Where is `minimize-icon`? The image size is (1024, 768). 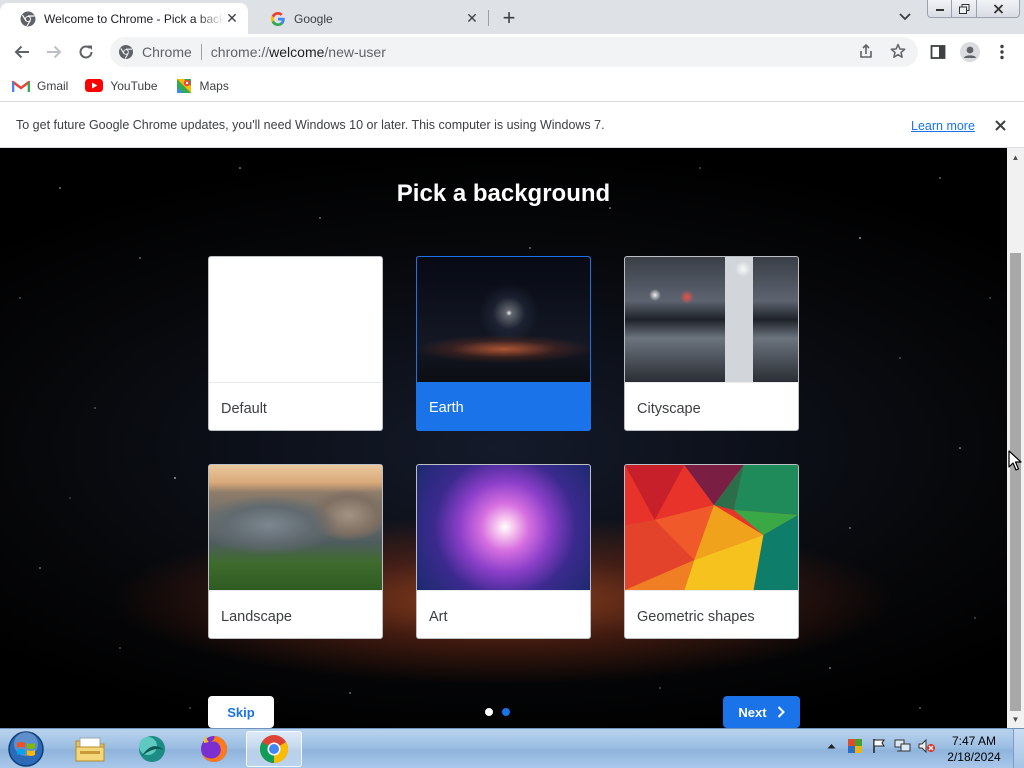
minimize-icon is located at coordinates (939, 9).